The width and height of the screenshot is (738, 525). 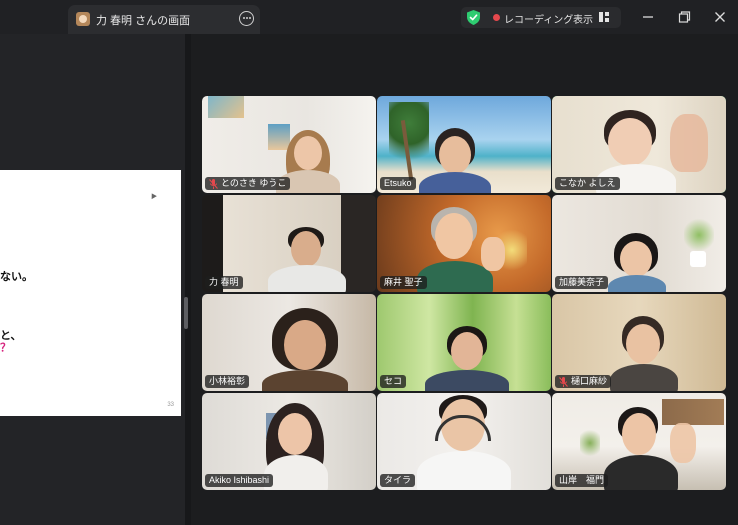 I want to click on recording-indicator: レコーディング, so click(x=538, y=18).